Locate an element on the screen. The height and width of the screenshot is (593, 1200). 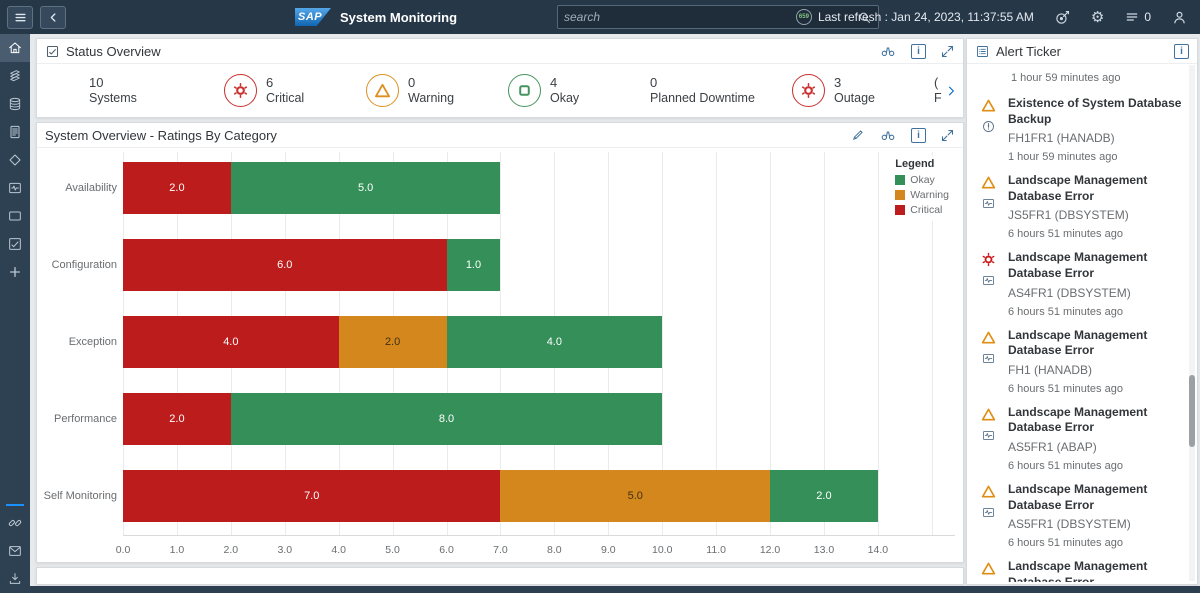
bar-segment-okay: 5.0 is located at coordinates (365, 188).